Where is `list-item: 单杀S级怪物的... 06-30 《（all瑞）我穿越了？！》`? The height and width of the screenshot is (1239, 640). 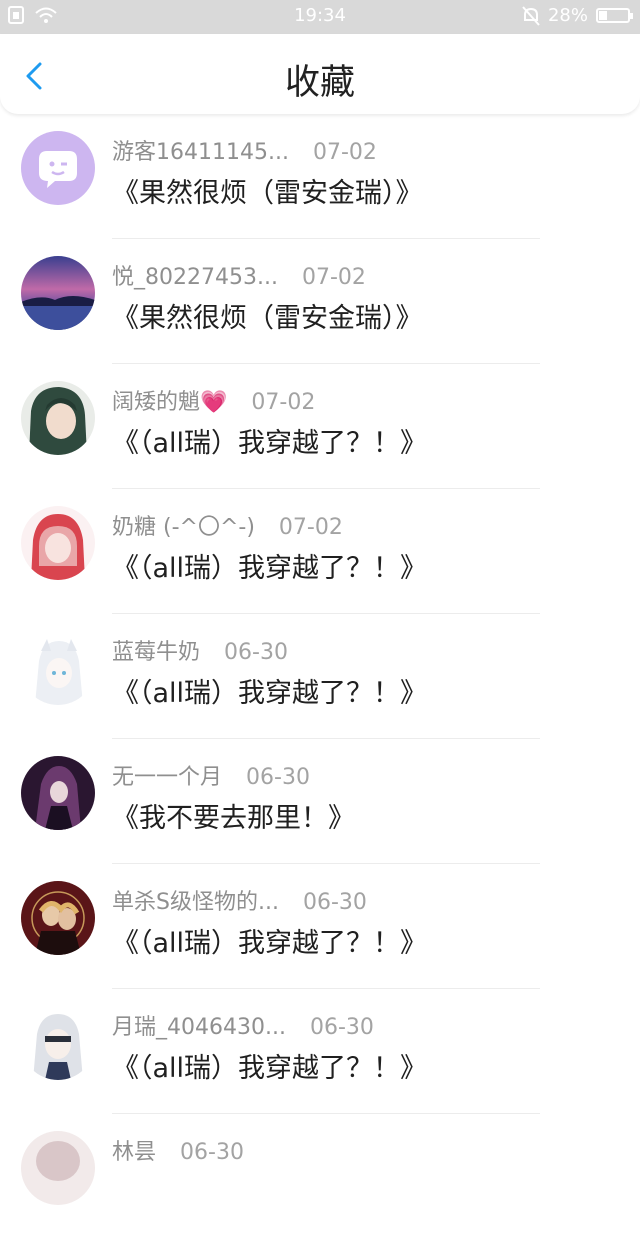 list-item: 单杀S级怪物的... 06-30 《（all瑞）我穿越了？！》 is located at coordinates (320, 926).